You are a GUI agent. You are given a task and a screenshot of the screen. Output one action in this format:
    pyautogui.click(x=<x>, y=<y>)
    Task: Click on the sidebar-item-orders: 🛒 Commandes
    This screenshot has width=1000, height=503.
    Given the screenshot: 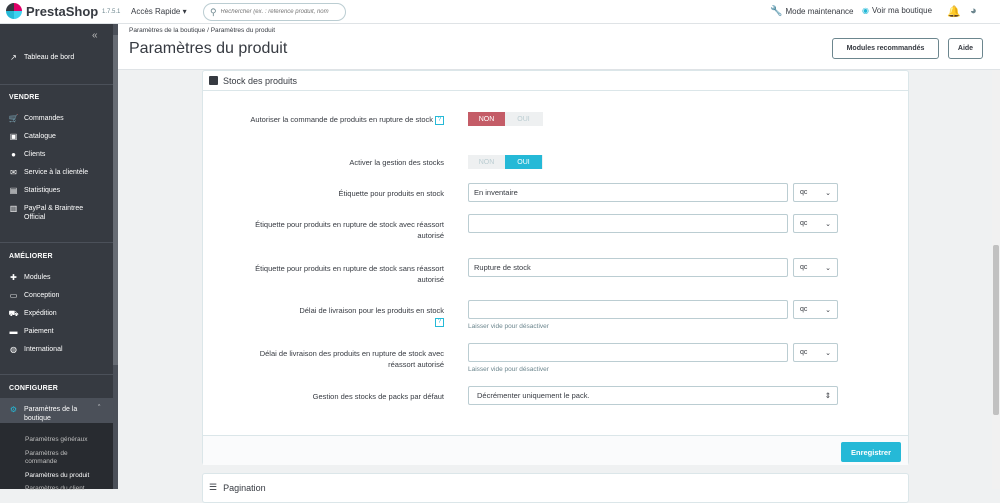 What is the action you would take?
    pyautogui.click(x=36, y=118)
    